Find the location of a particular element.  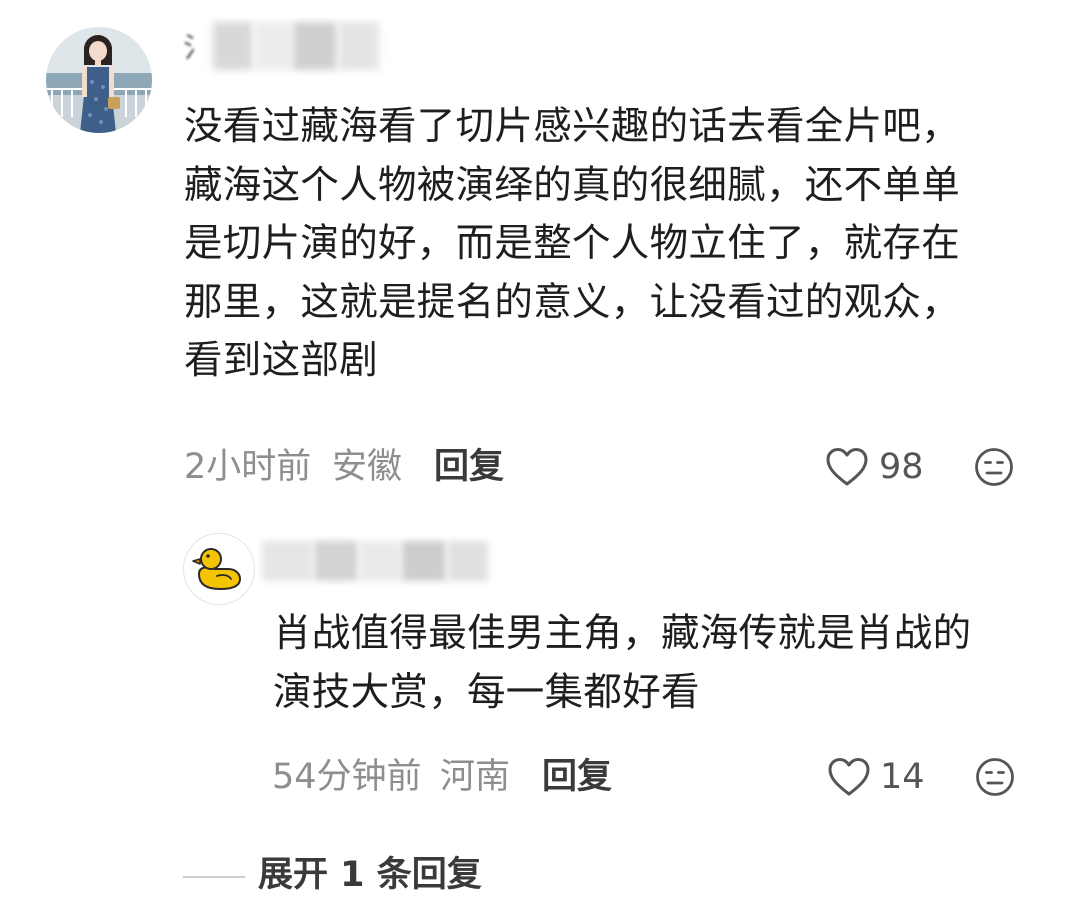

reply-emoji-react-button is located at coordinates (995, 777).